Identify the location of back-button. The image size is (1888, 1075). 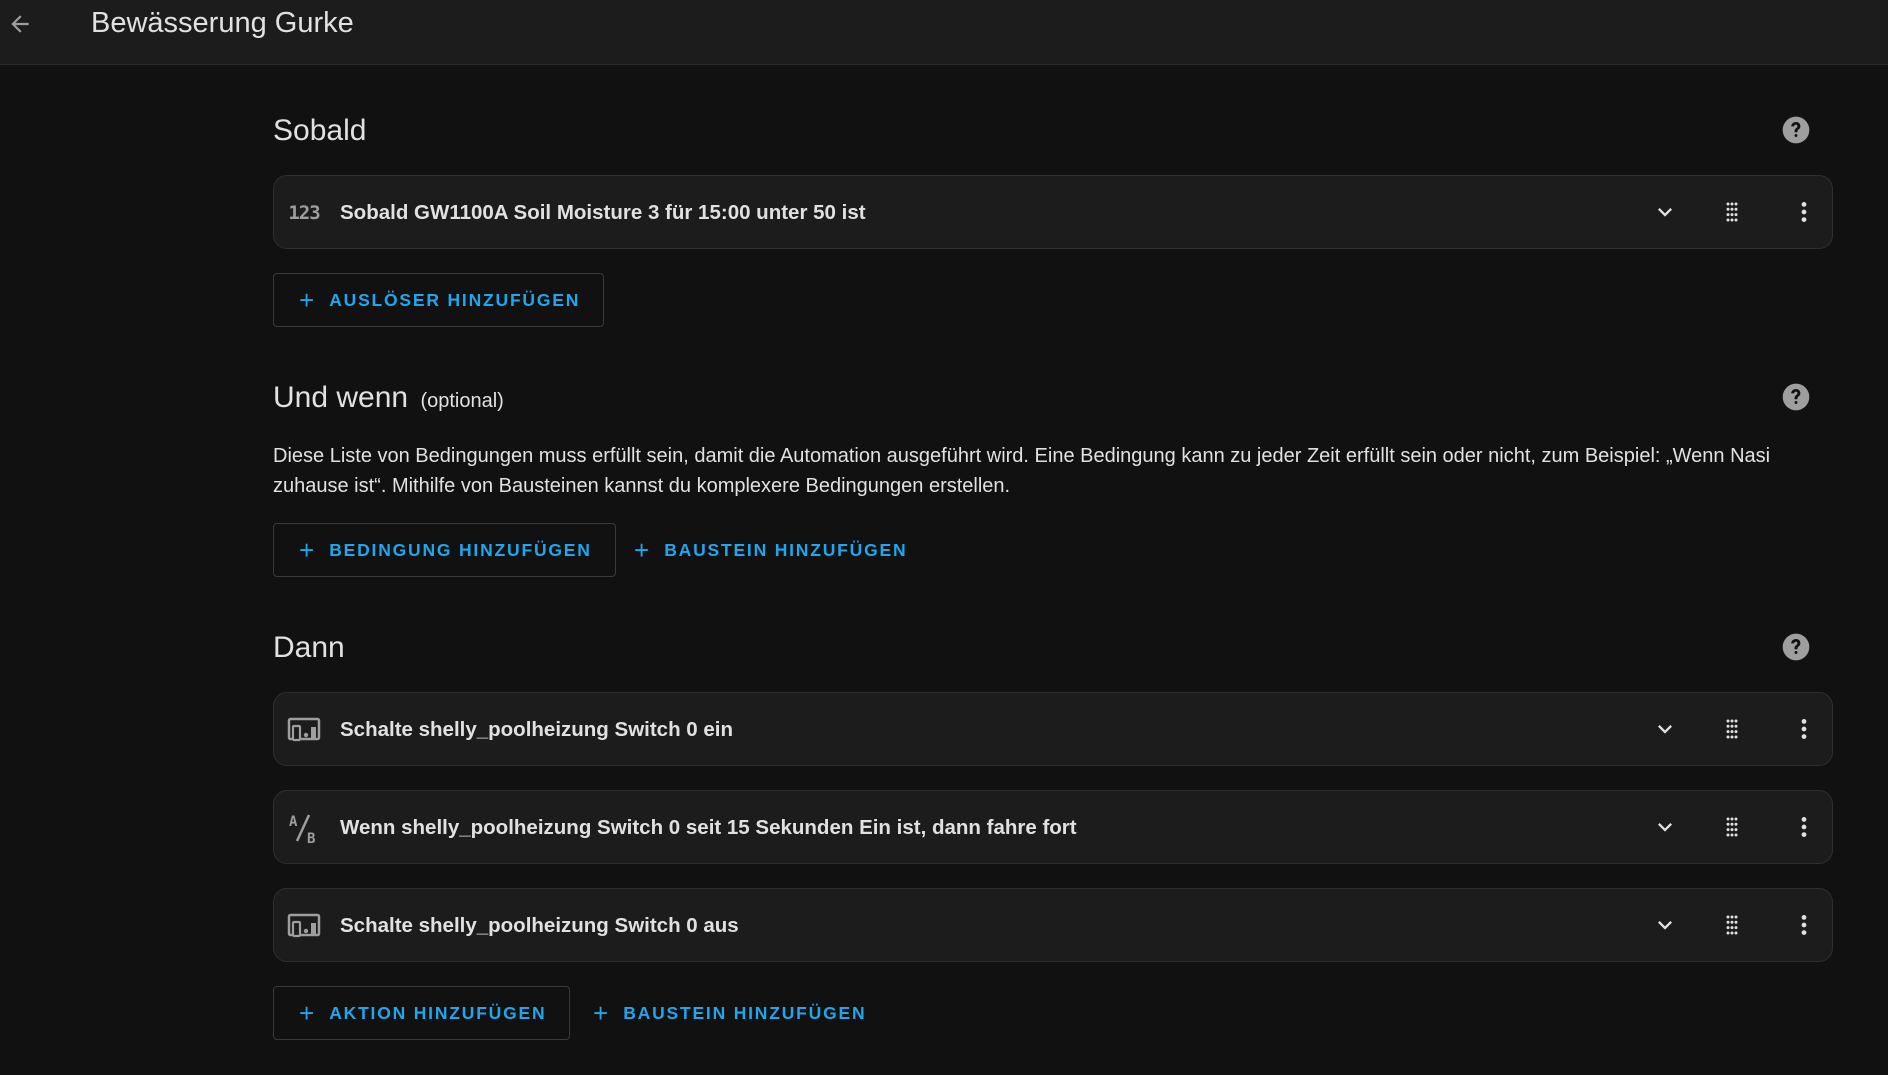
(20, 24).